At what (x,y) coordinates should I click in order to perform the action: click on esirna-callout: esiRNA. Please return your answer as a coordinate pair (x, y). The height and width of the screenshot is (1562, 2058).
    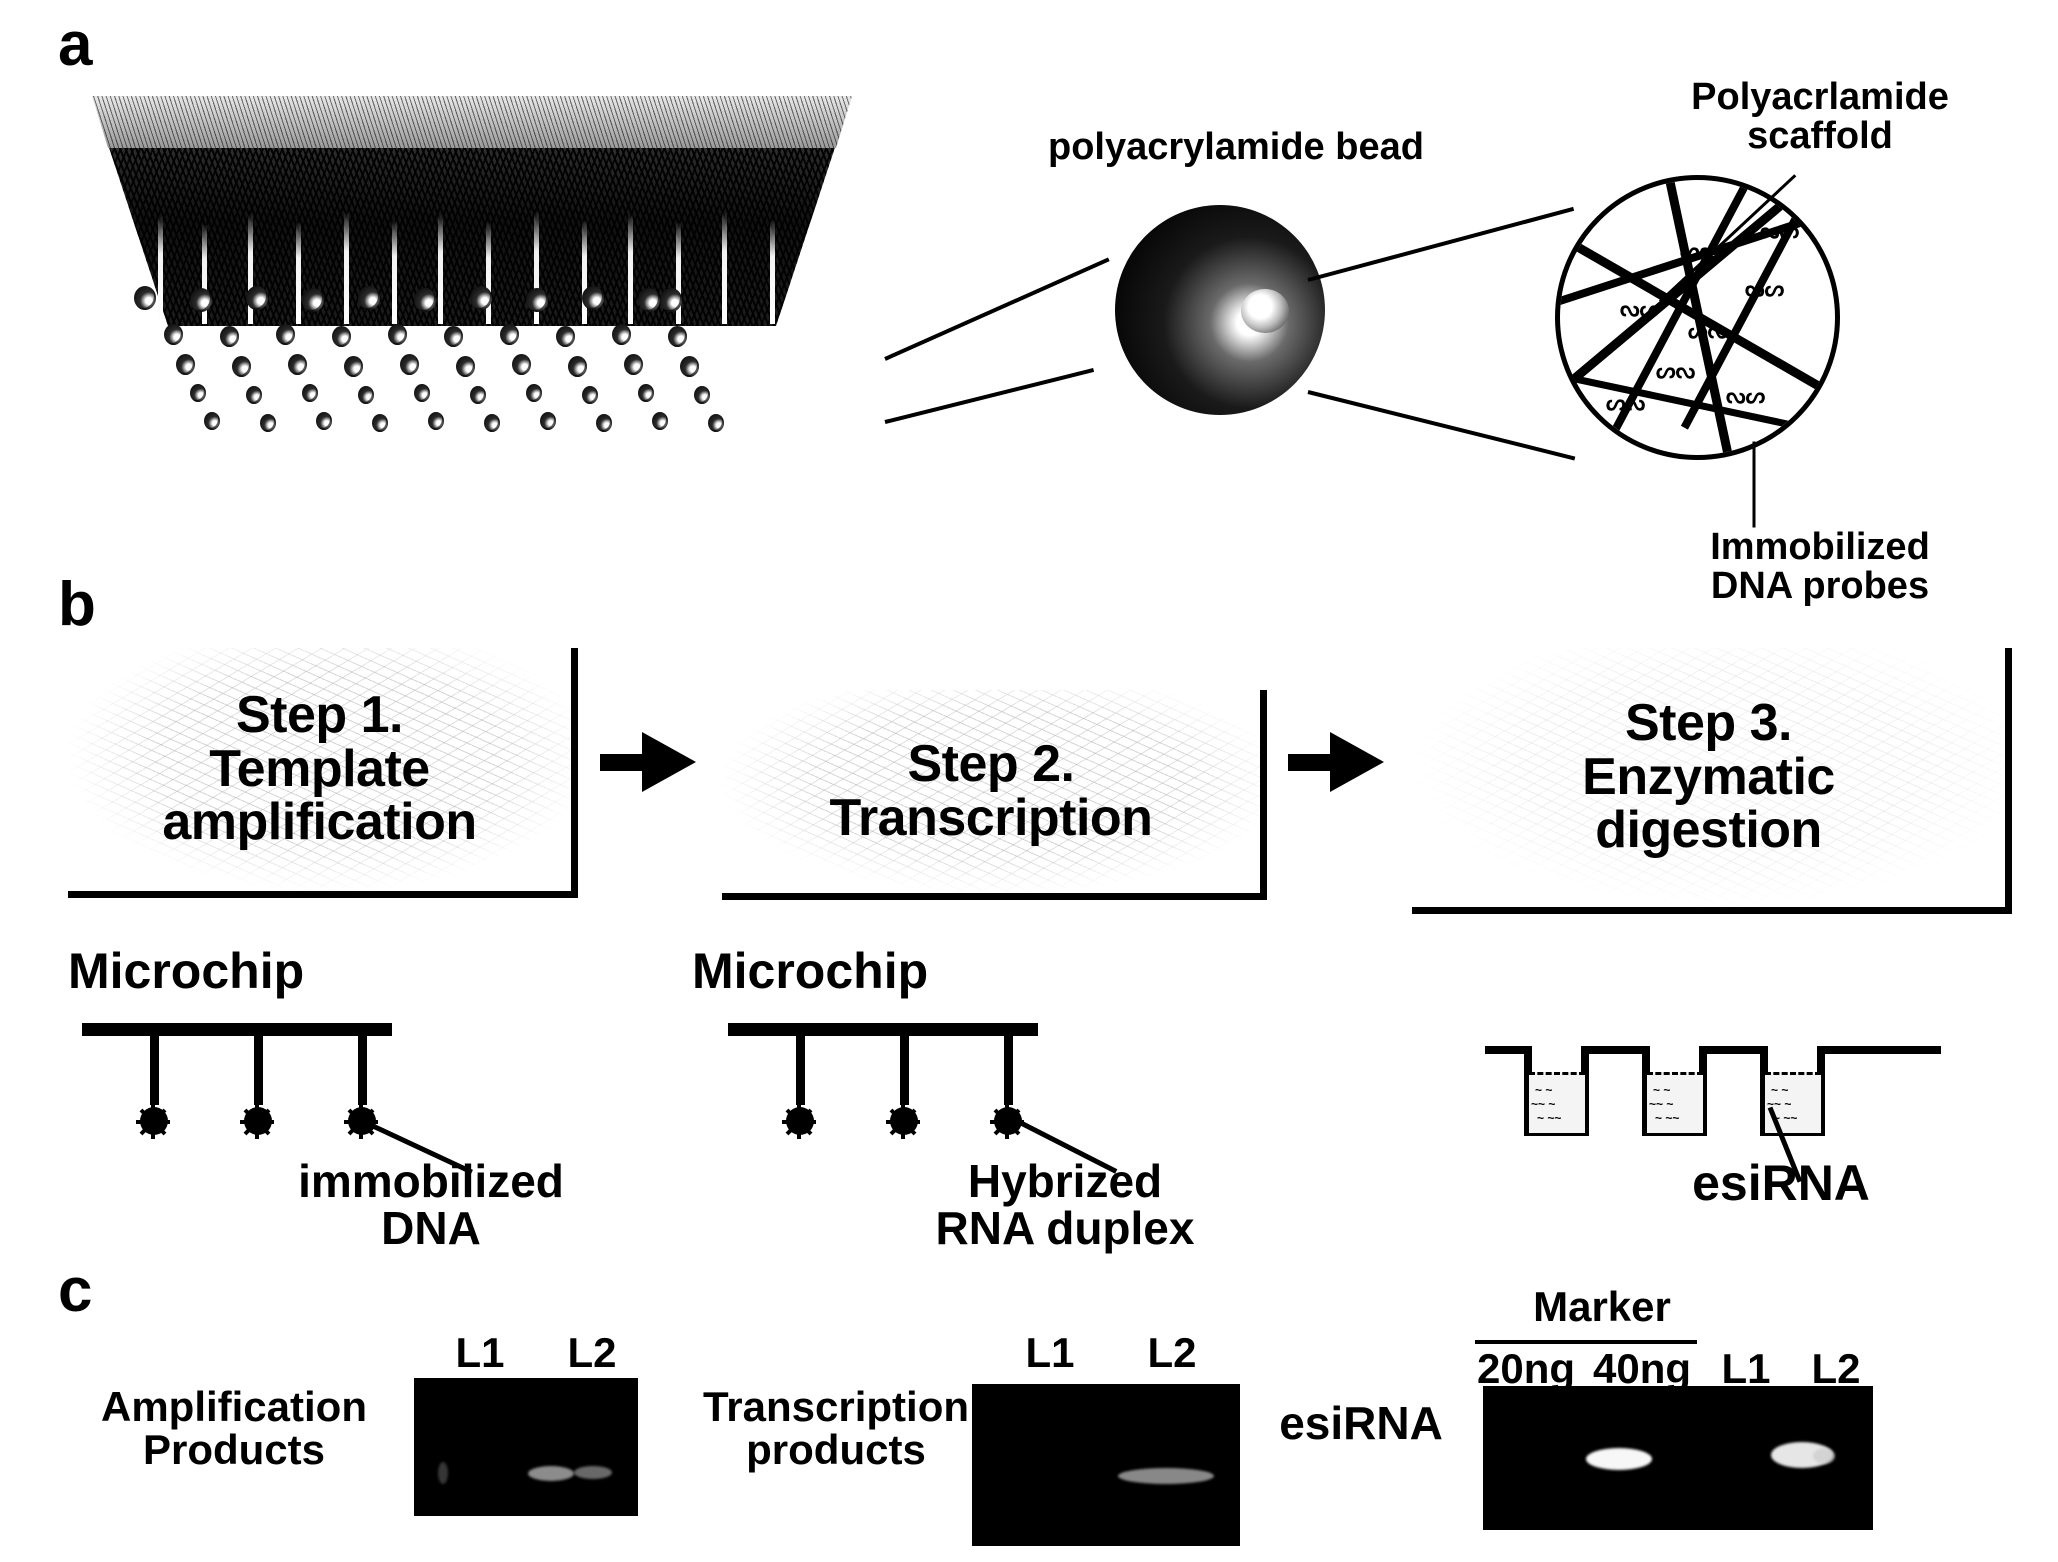
    Looking at the image, I should click on (1781, 1183).